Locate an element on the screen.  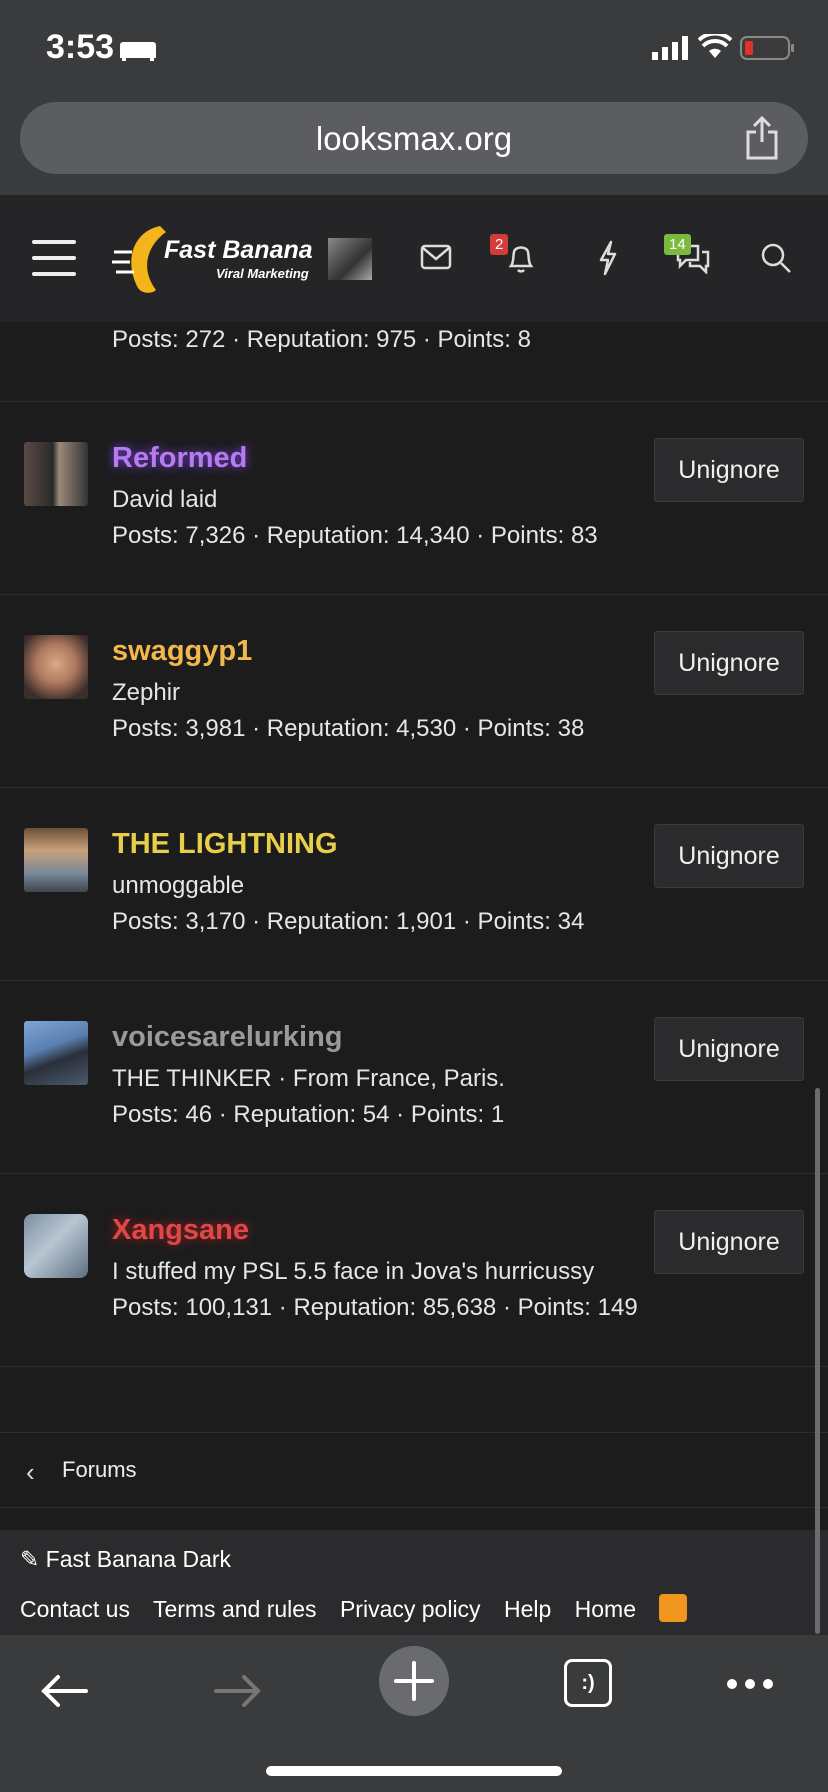
user-title: David laid is located at coordinates (165, 499).